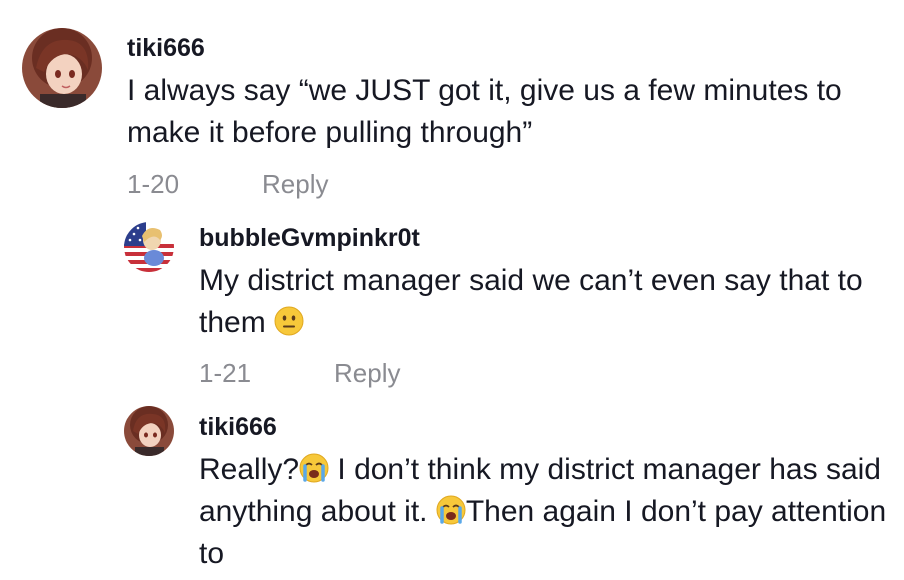 The image size is (904, 580). Describe the element at coordinates (289, 321) in the screenshot. I see `neutral-face-icon` at that location.